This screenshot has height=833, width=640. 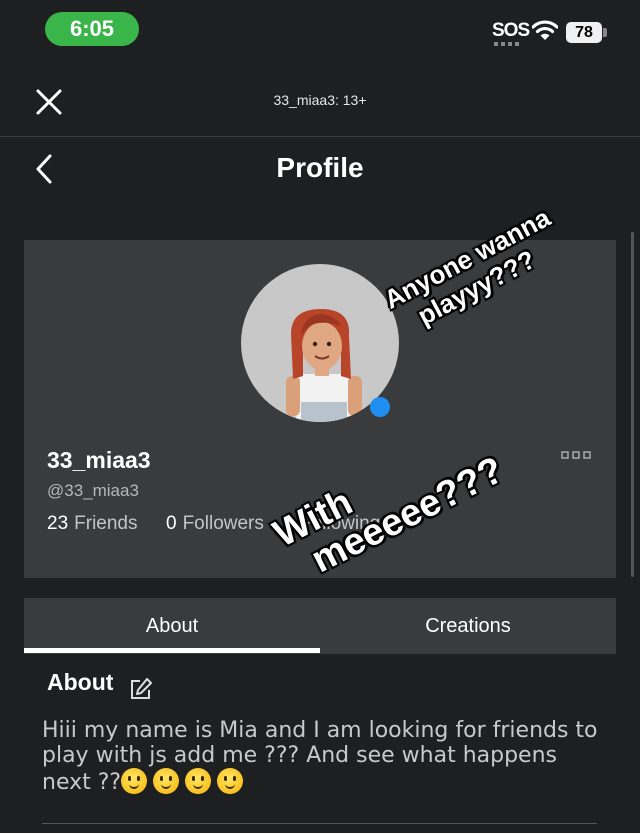 I want to click on followers-label: Followers, so click(x=223, y=523).